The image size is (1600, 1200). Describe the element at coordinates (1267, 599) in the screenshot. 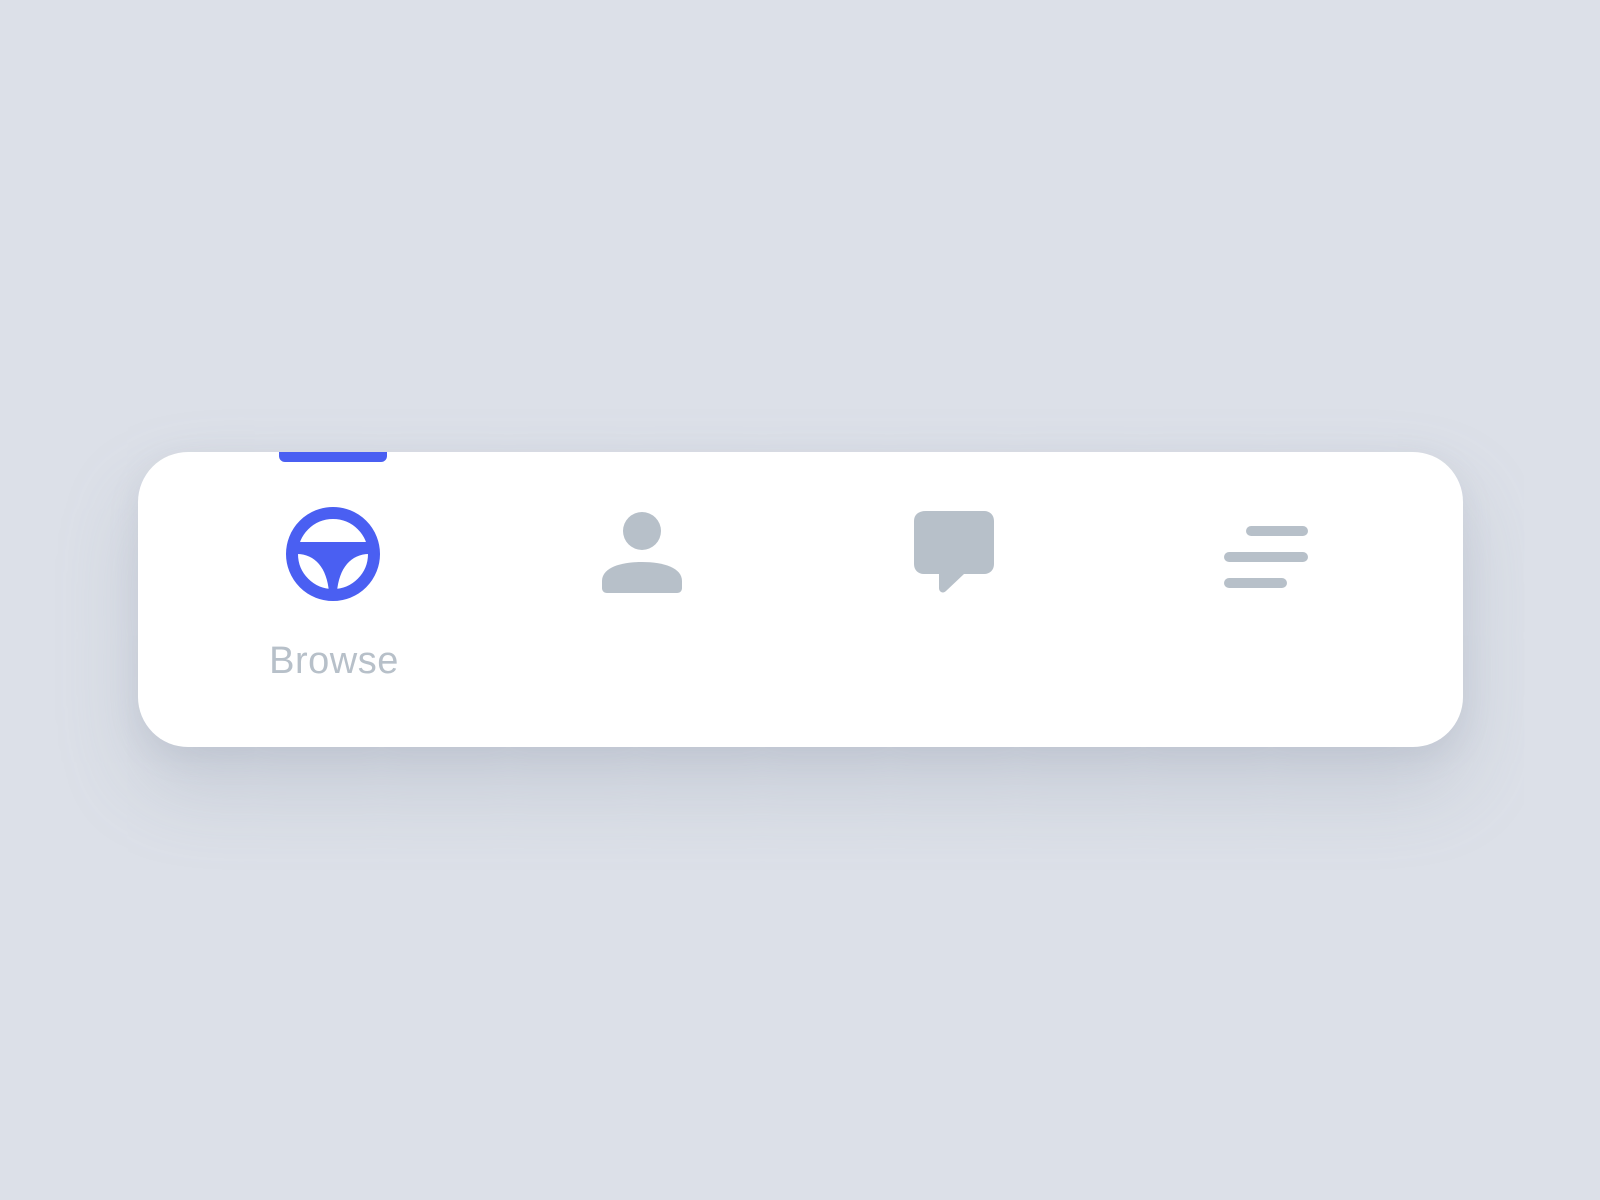

I see `tab-menu` at that location.